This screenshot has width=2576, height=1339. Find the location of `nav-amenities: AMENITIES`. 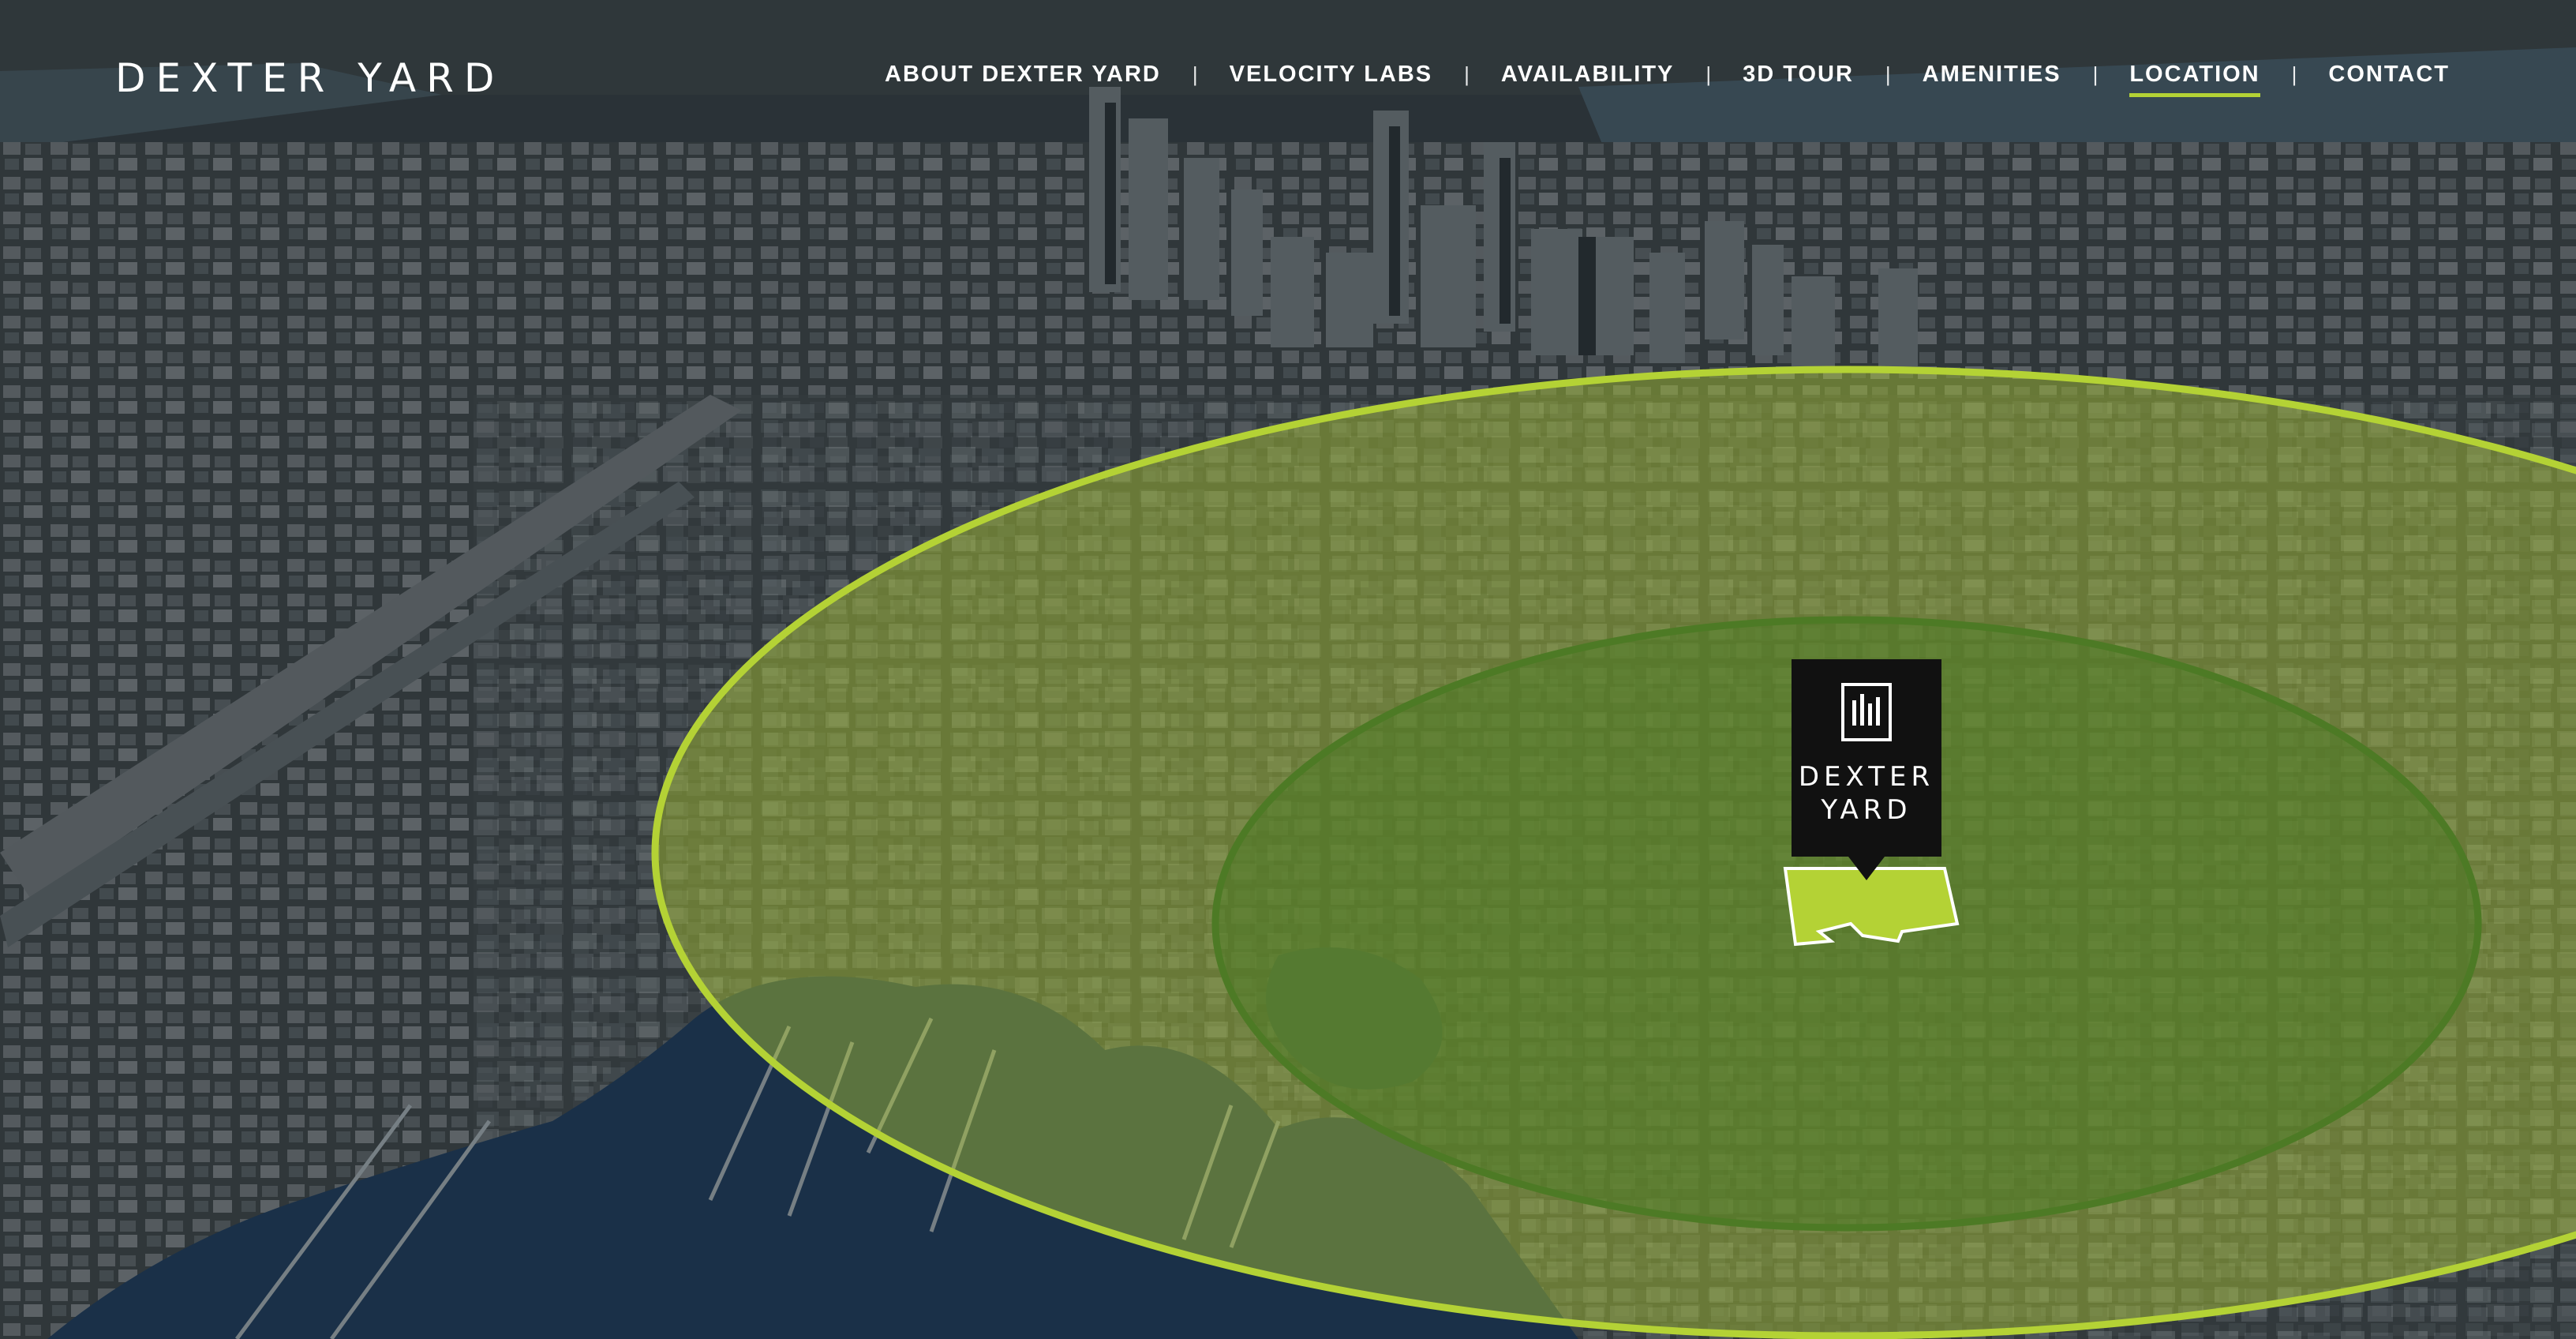

nav-amenities: AMENITIES is located at coordinates (1992, 79).